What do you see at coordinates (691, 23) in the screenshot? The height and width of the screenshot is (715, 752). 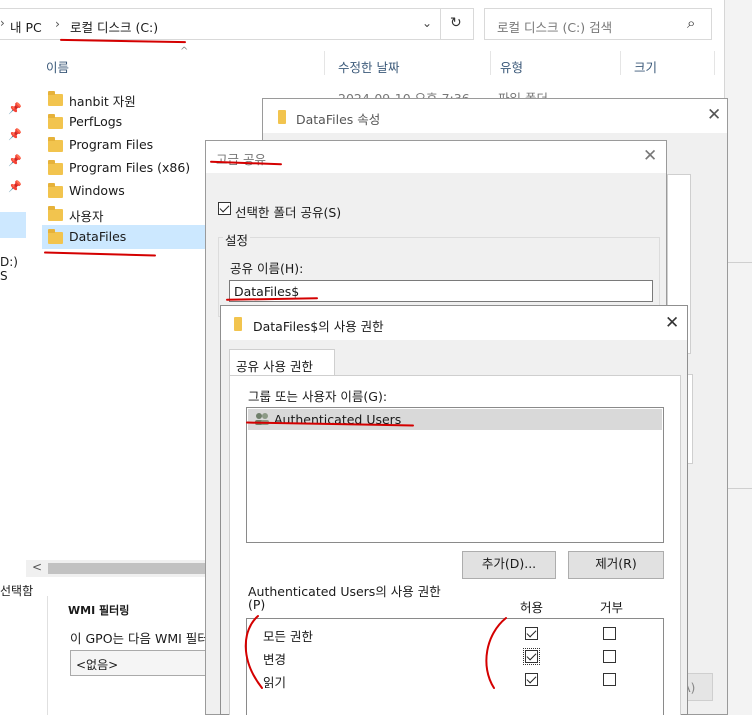 I see `search-icon: ⌕` at bounding box center [691, 23].